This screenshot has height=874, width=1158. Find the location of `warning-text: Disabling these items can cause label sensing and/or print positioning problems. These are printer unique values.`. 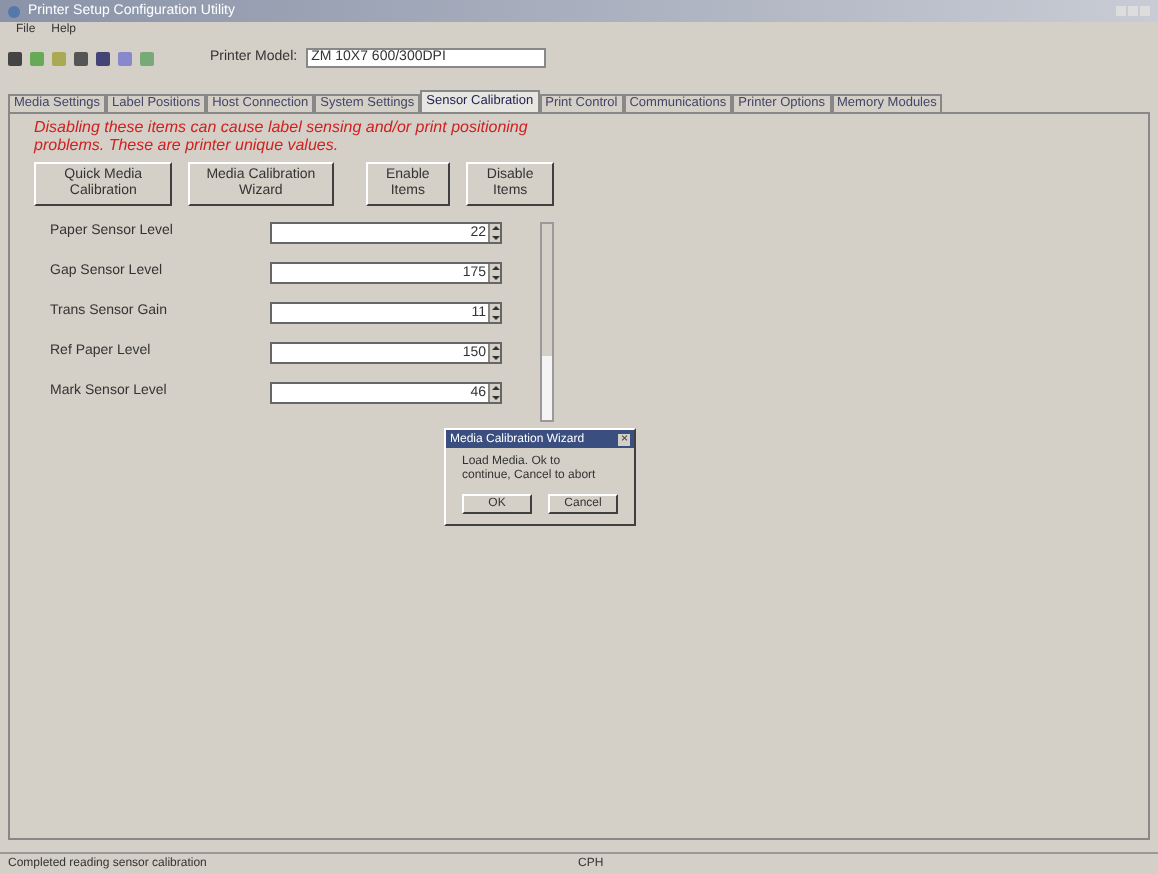

warning-text: Disabling these items can cause label sensing and/or print positioning problems. These are printer unique values. is located at coordinates (282, 136).